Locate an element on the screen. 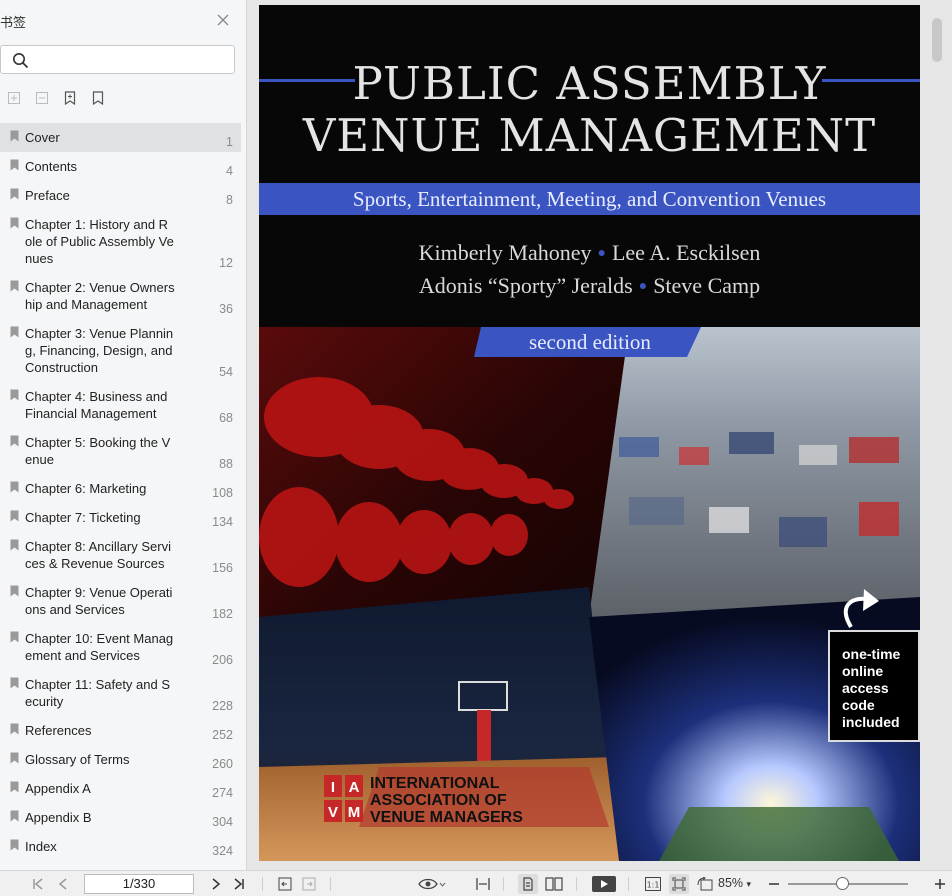  bookmark-label: References is located at coordinates (58, 730).